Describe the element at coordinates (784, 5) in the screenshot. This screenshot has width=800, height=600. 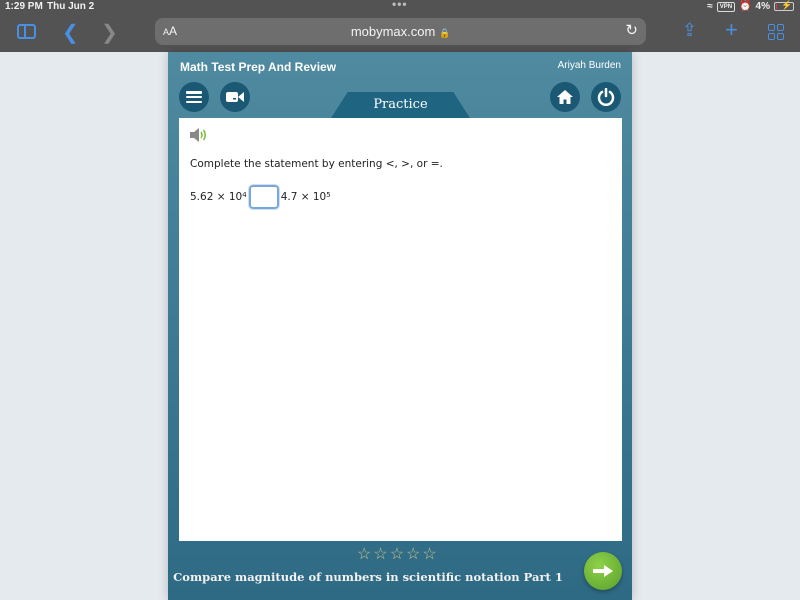
I see `battery-icon: ⚡` at that location.